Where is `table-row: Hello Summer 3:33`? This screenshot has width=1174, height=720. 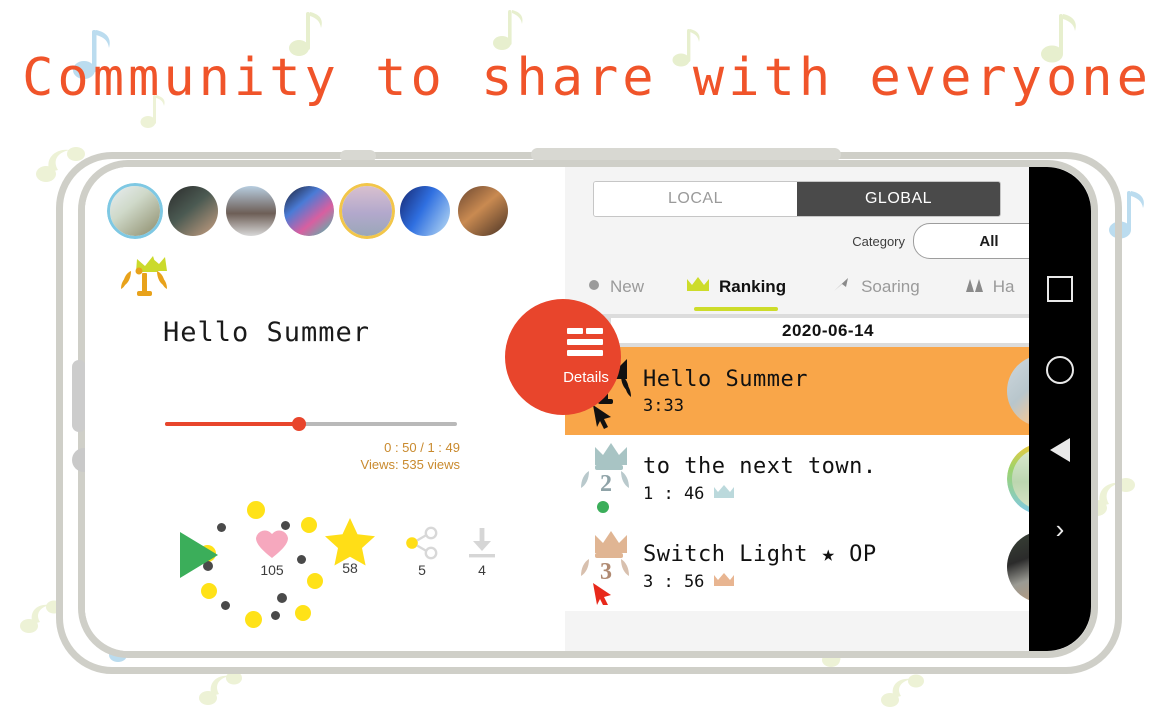
table-row: Hello Summer 3:33 is located at coordinates (828, 391).